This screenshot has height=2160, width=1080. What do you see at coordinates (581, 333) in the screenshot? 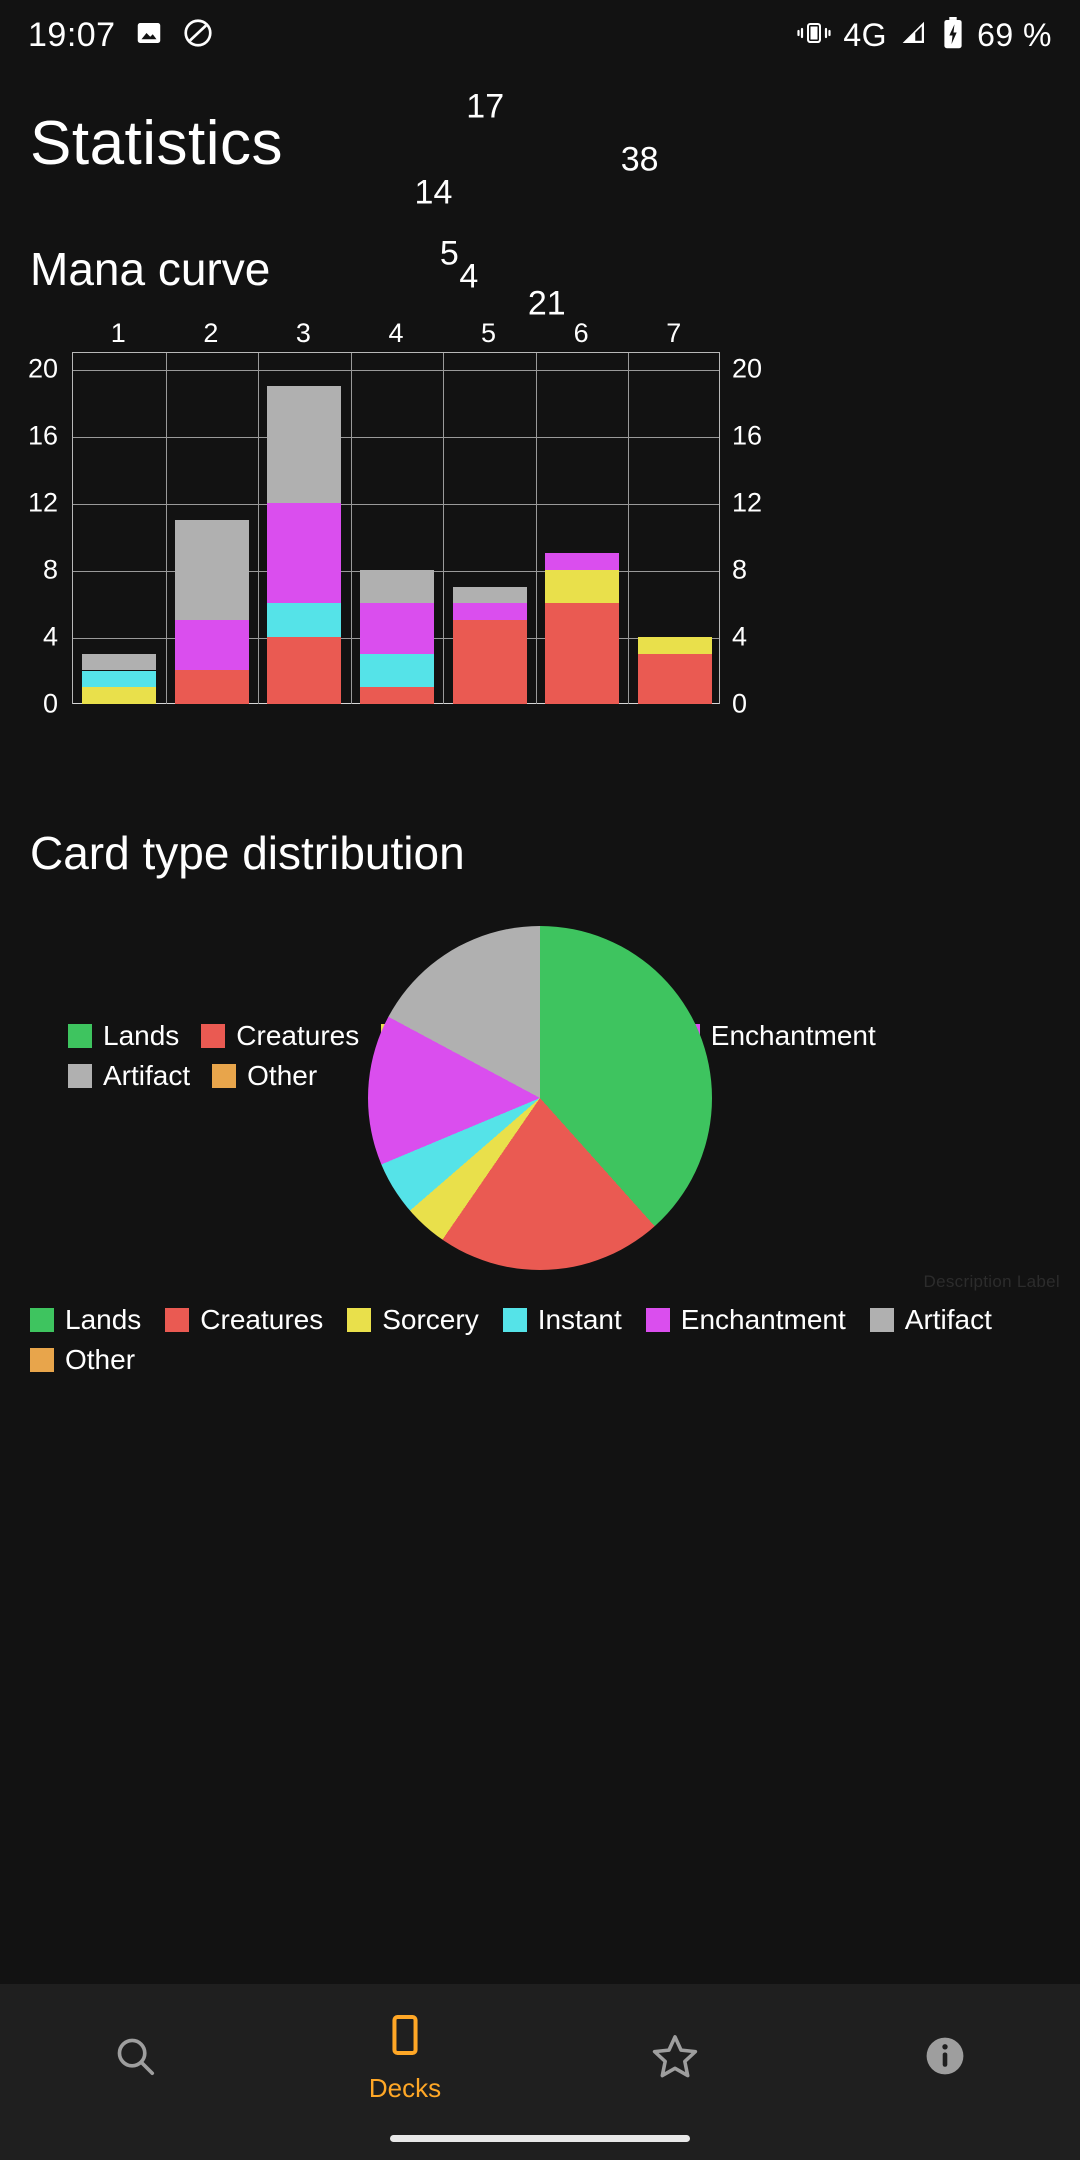
I see `bar-chart-x-tick-label: 6` at bounding box center [581, 333].